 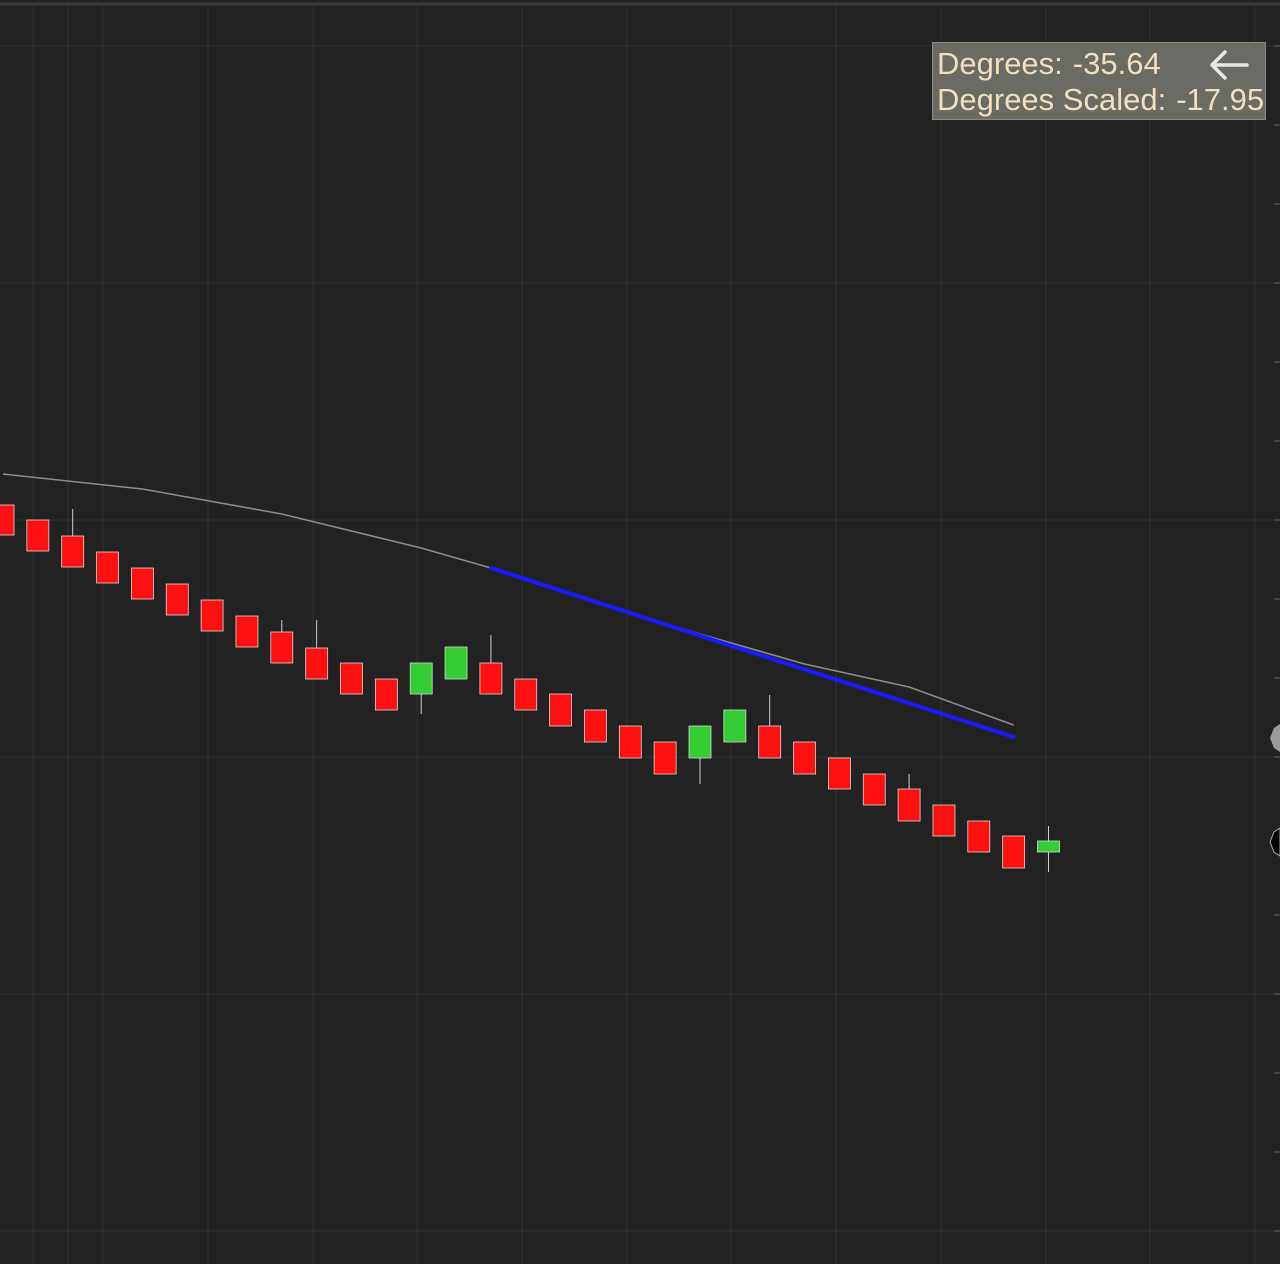 What do you see at coordinates (1274, 790) in the screenshot?
I see `price-markers` at bounding box center [1274, 790].